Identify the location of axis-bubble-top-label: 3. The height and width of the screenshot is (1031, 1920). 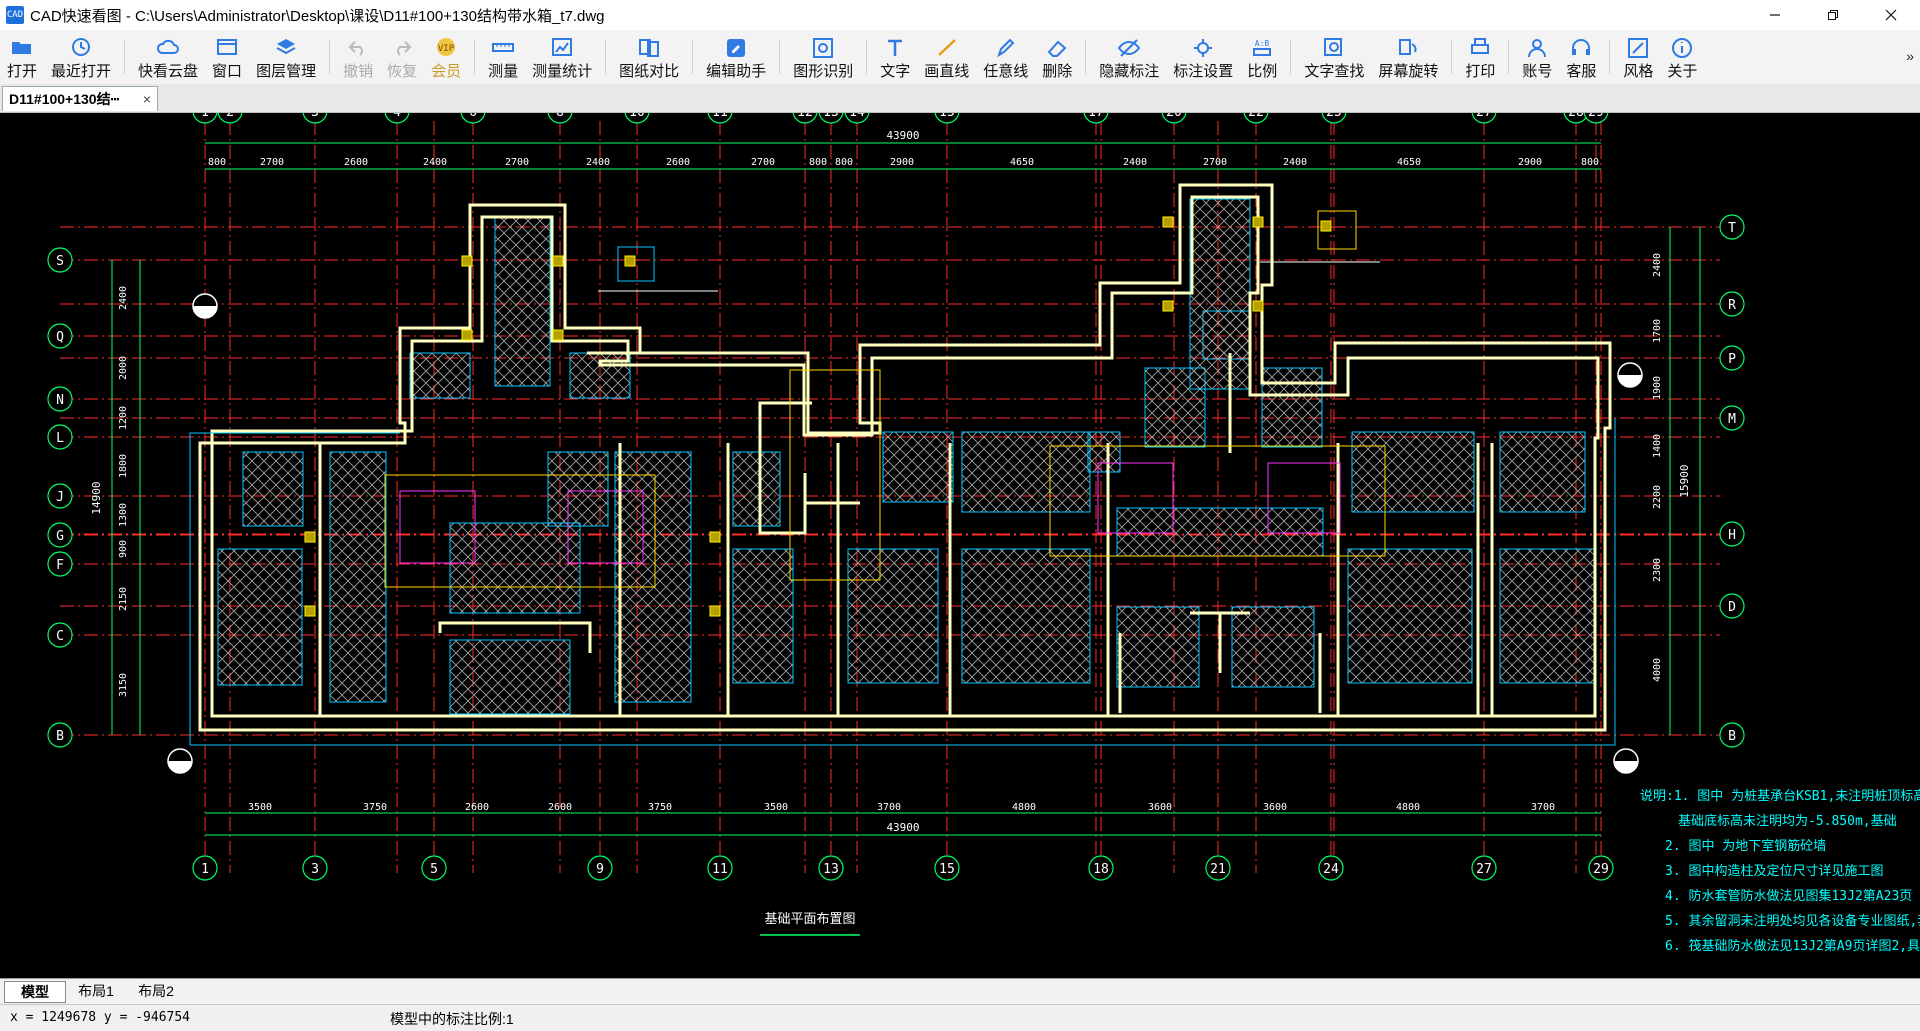
(315, 116).